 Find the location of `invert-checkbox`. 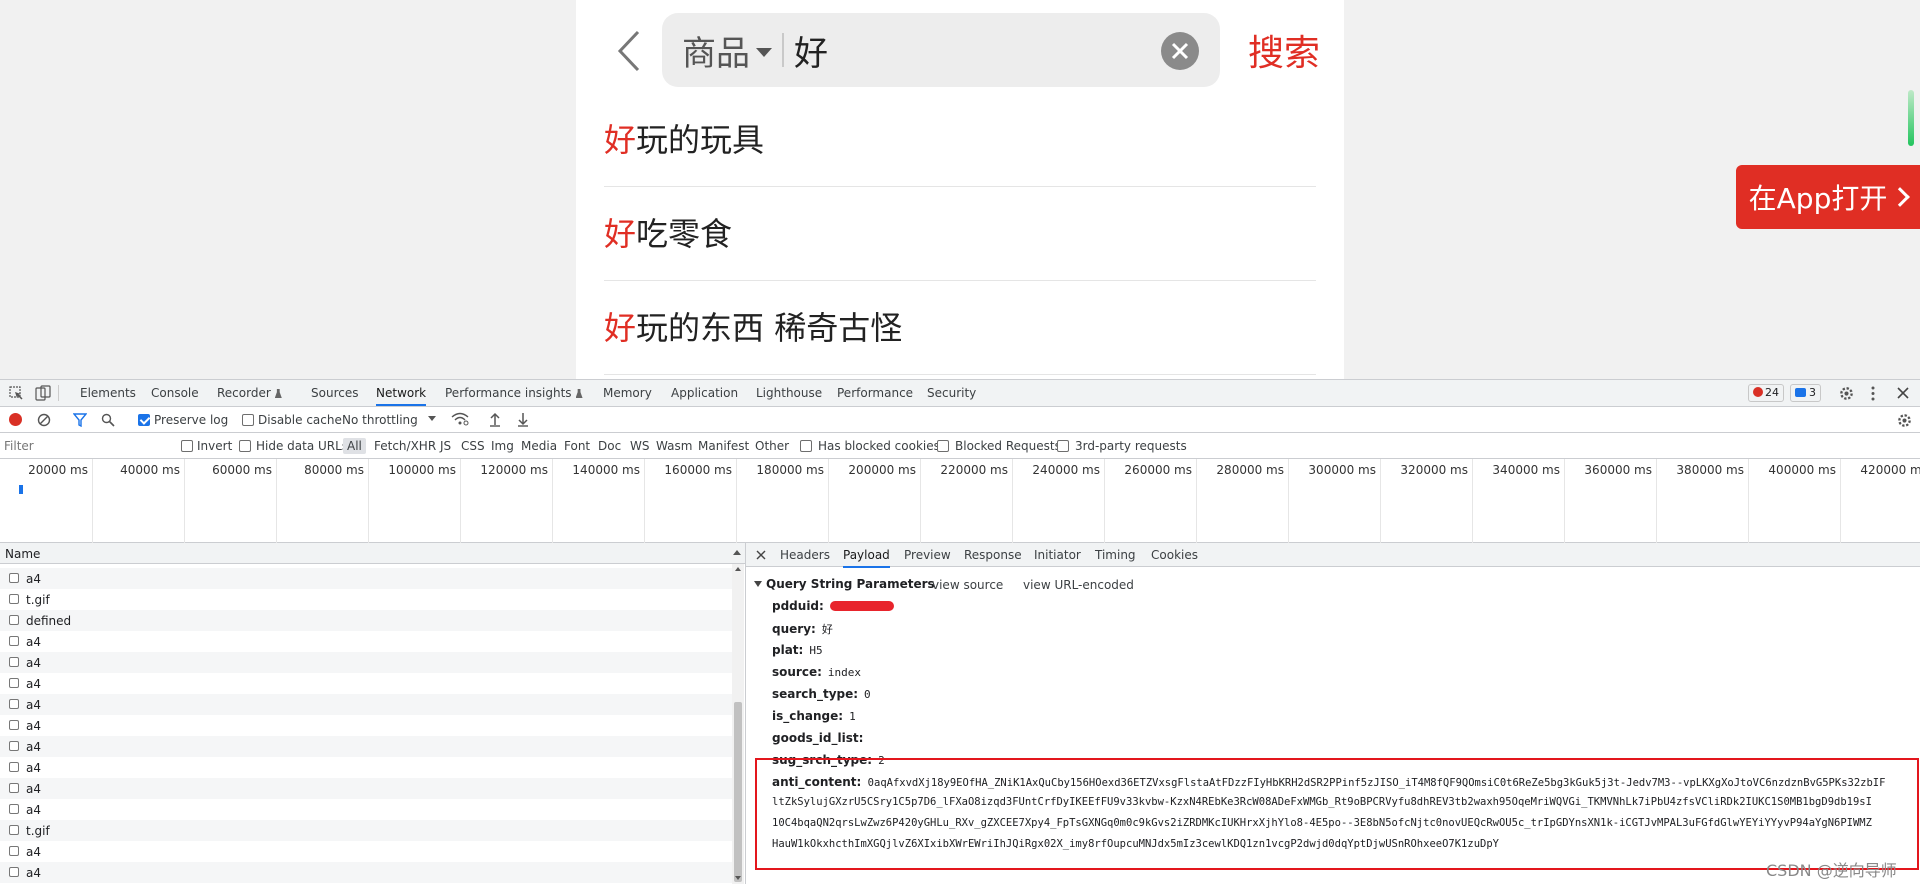

invert-checkbox is located at coordinates (187, 446).